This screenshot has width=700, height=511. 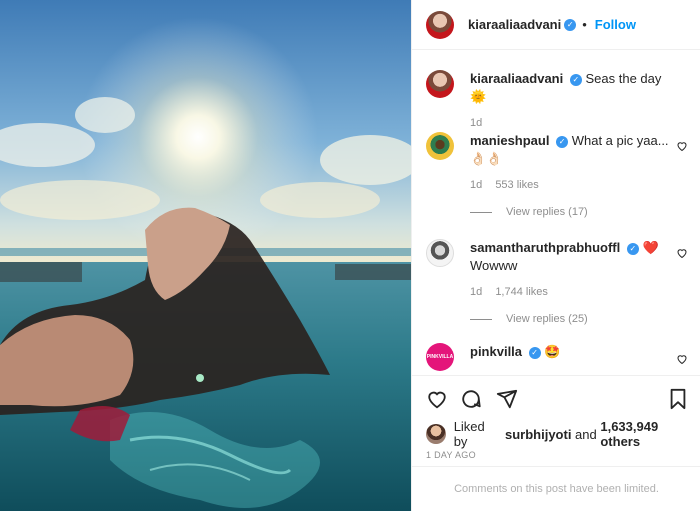 I want to click on post-header: kiaraaliaadvani ✓ • Follow, so click(x=556, y=25).